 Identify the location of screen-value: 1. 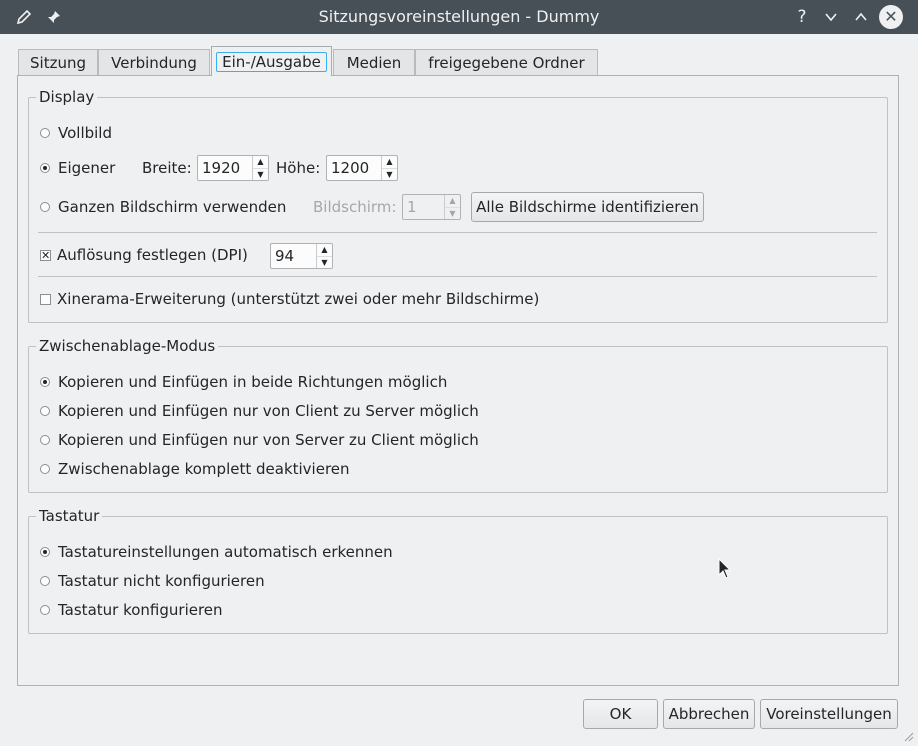
(412, 207).